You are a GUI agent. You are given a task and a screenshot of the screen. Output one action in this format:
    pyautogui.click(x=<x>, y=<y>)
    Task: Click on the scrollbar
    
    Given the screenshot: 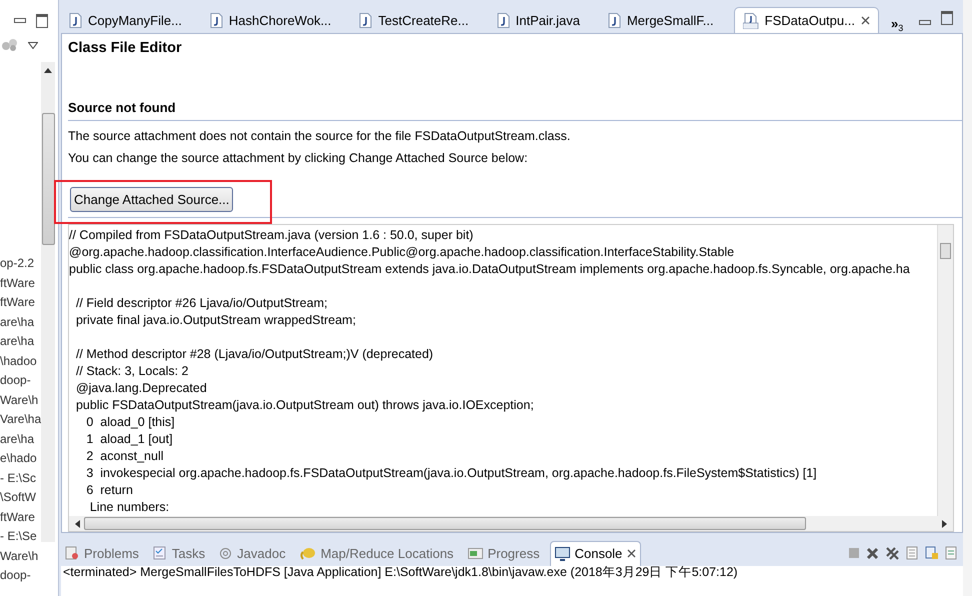 What is the action you would take?
    pyautogui.click(x=48, y=302)
    